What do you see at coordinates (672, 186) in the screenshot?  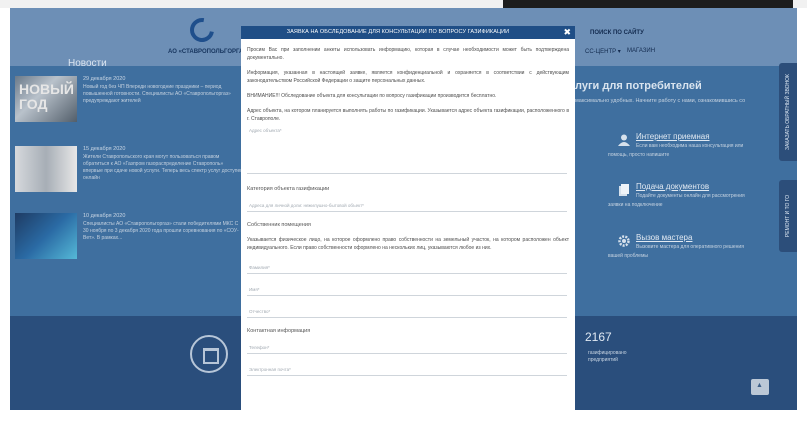 I see `service-title: Подача документов` at bounding box center [672, 186].